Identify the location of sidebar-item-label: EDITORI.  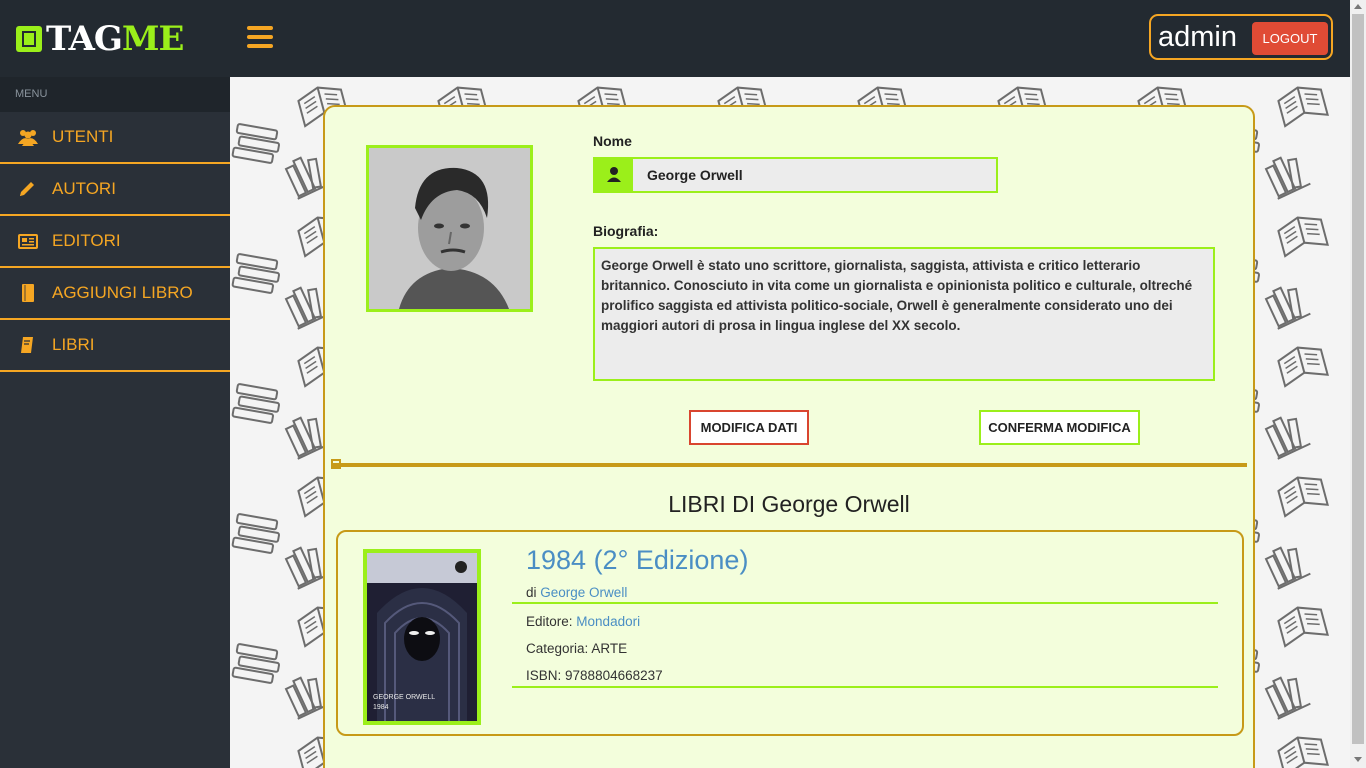
(86, 240).